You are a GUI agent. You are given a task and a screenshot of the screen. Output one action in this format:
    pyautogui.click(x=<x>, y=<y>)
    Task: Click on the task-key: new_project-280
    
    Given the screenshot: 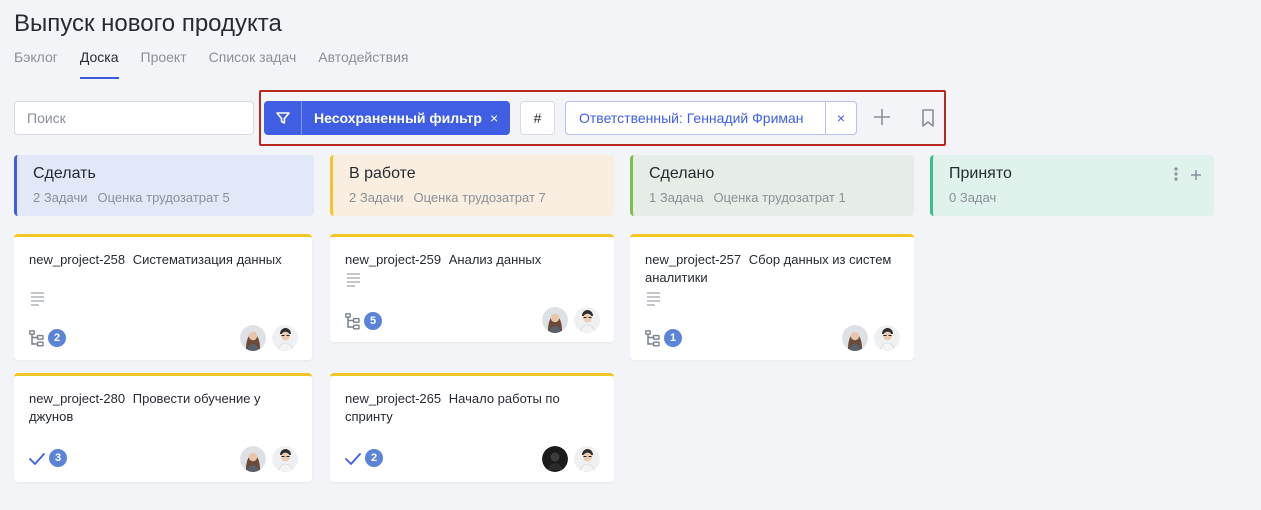 What is the action you would take?
    pyautogui.click(x=77, y=398)
    